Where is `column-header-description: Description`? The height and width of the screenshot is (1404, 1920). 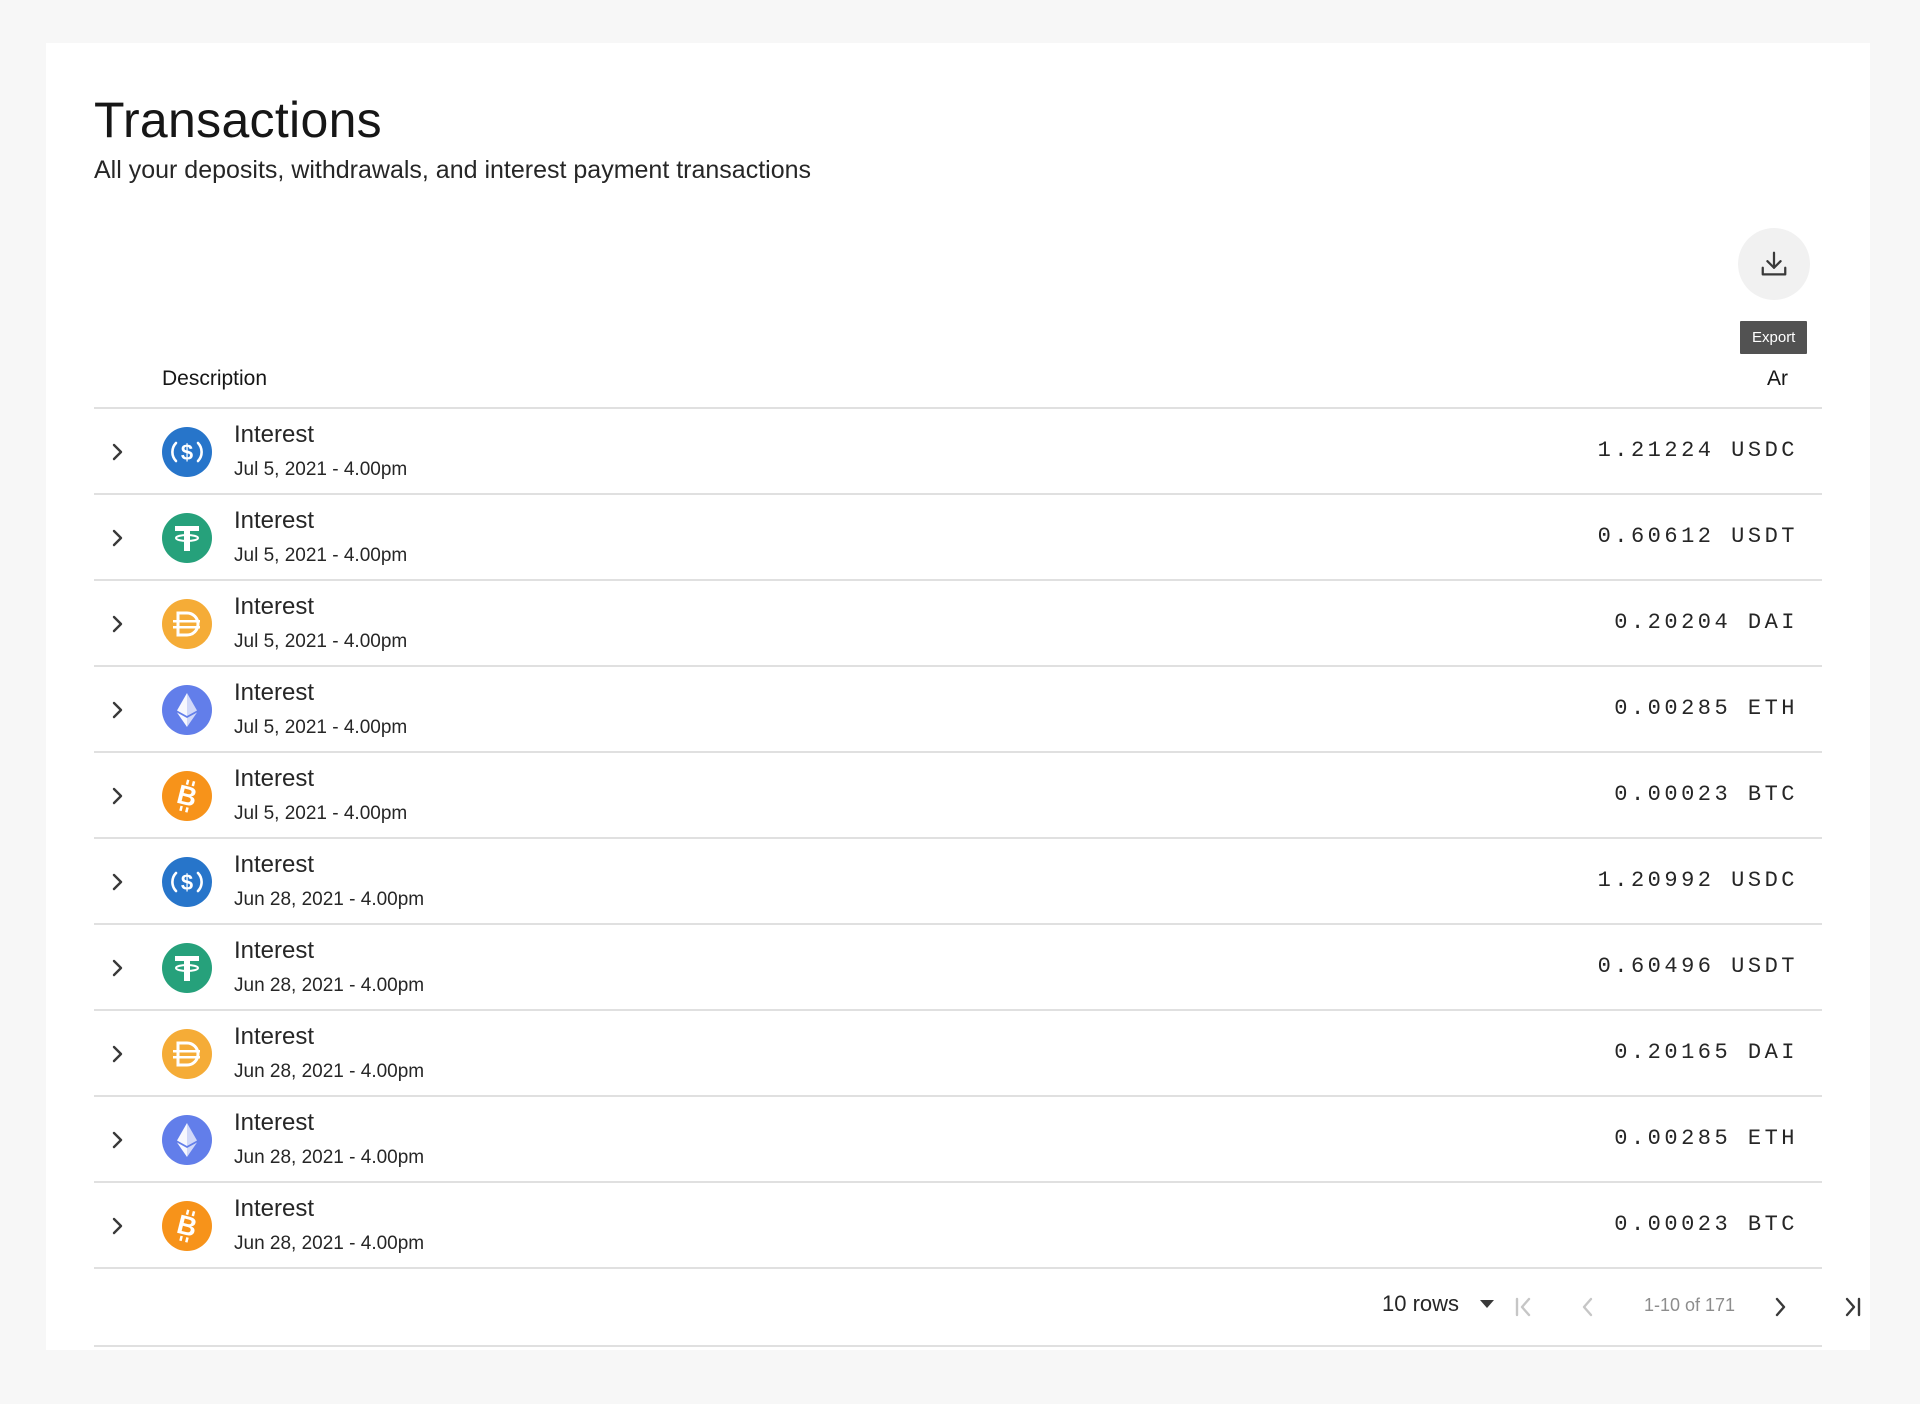
column-header-description: Description is located at coordinates (215, 378).